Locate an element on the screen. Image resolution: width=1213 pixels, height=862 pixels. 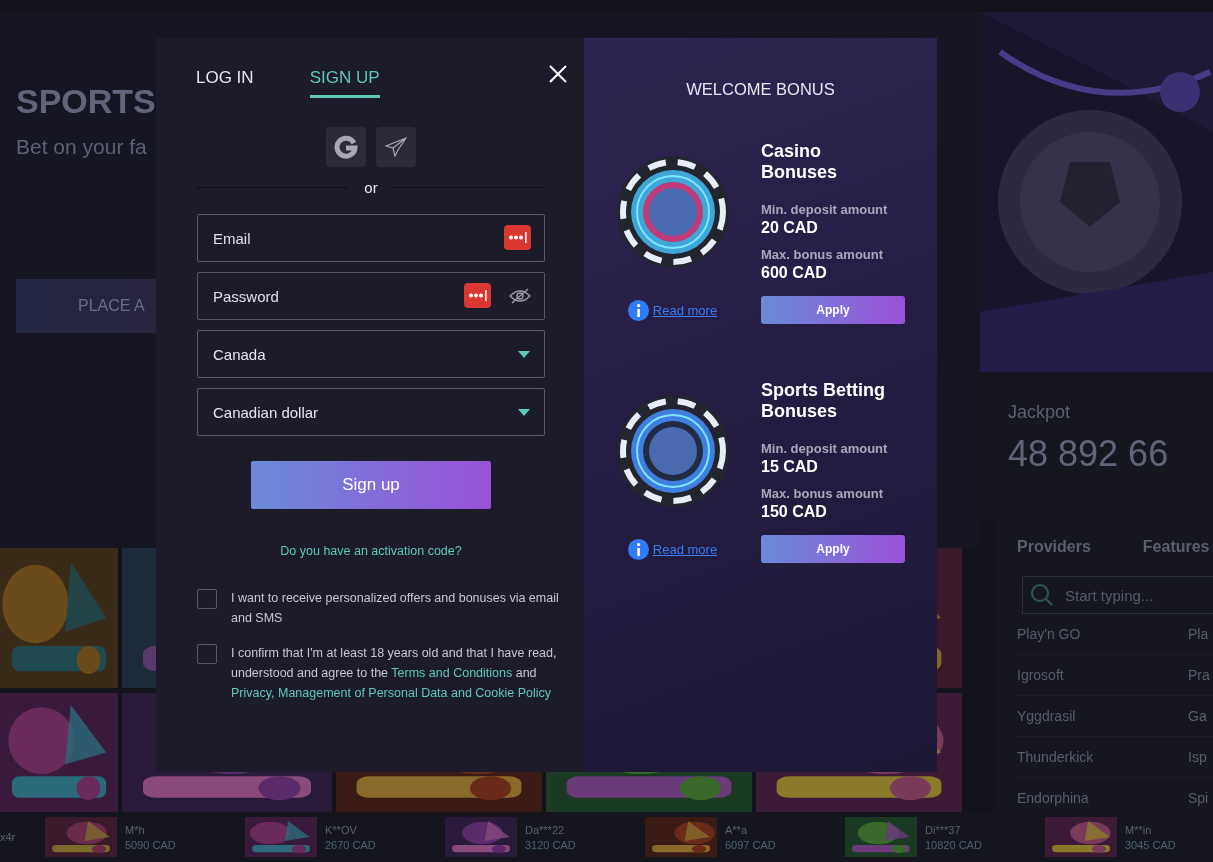
auth-tab: SIGN UP is located at coordinates (344, 83).